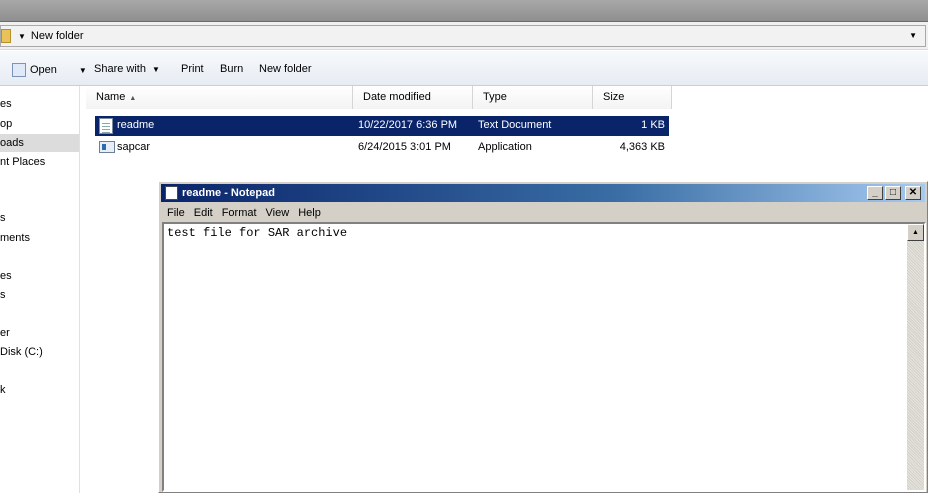 This screenshot has width=928, height=493. What do you see at coordinates (875, 193) in the screenshot?
I see `minimize-button: _` at bounding box center [875, 193].